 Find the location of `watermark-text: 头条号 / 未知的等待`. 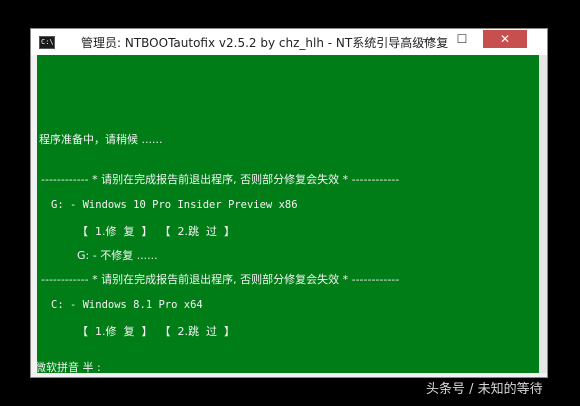

watermark-text: 头条号 / 未知的等待 is located at coordinates (484, 389).